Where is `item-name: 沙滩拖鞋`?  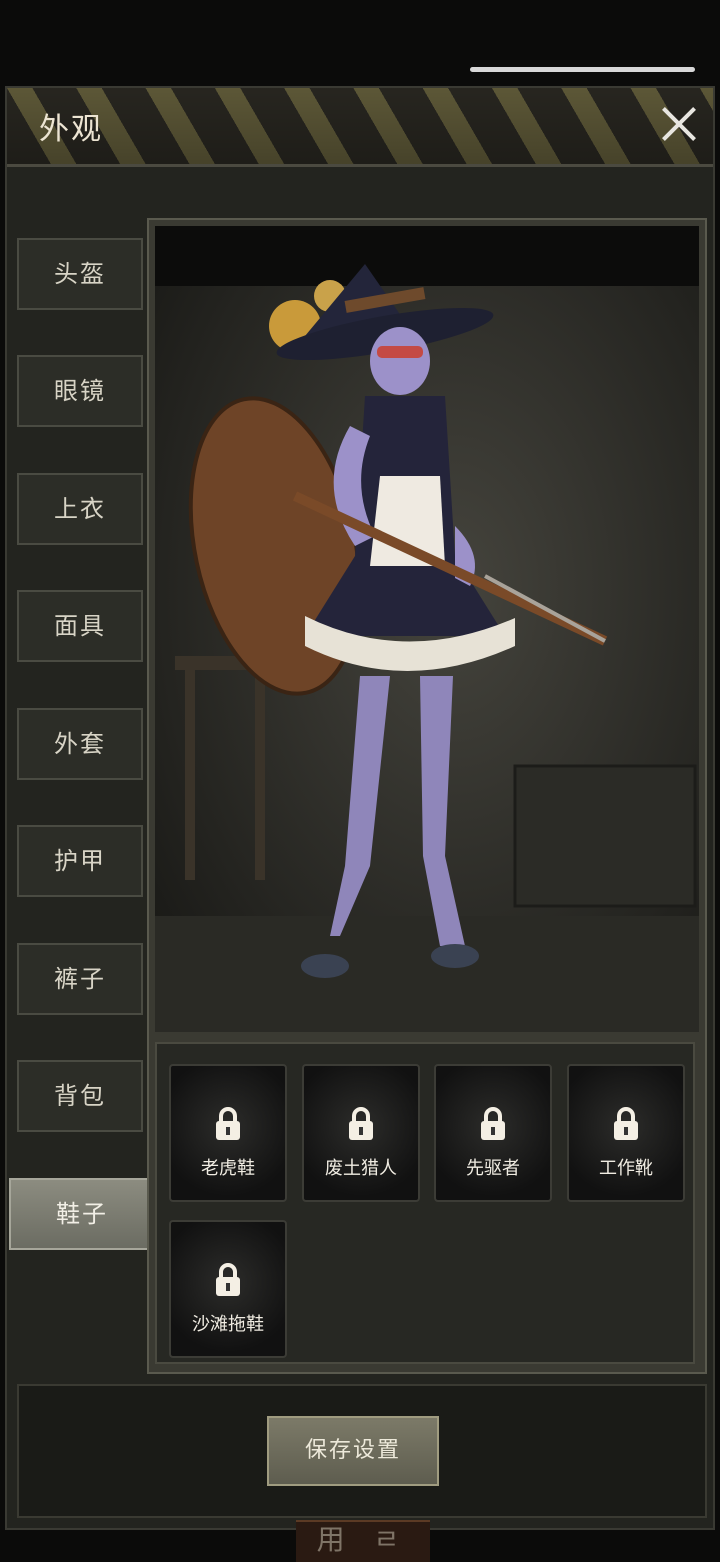 item-name: 沙滩拖鞋 is located at coordinates (228, 1324).